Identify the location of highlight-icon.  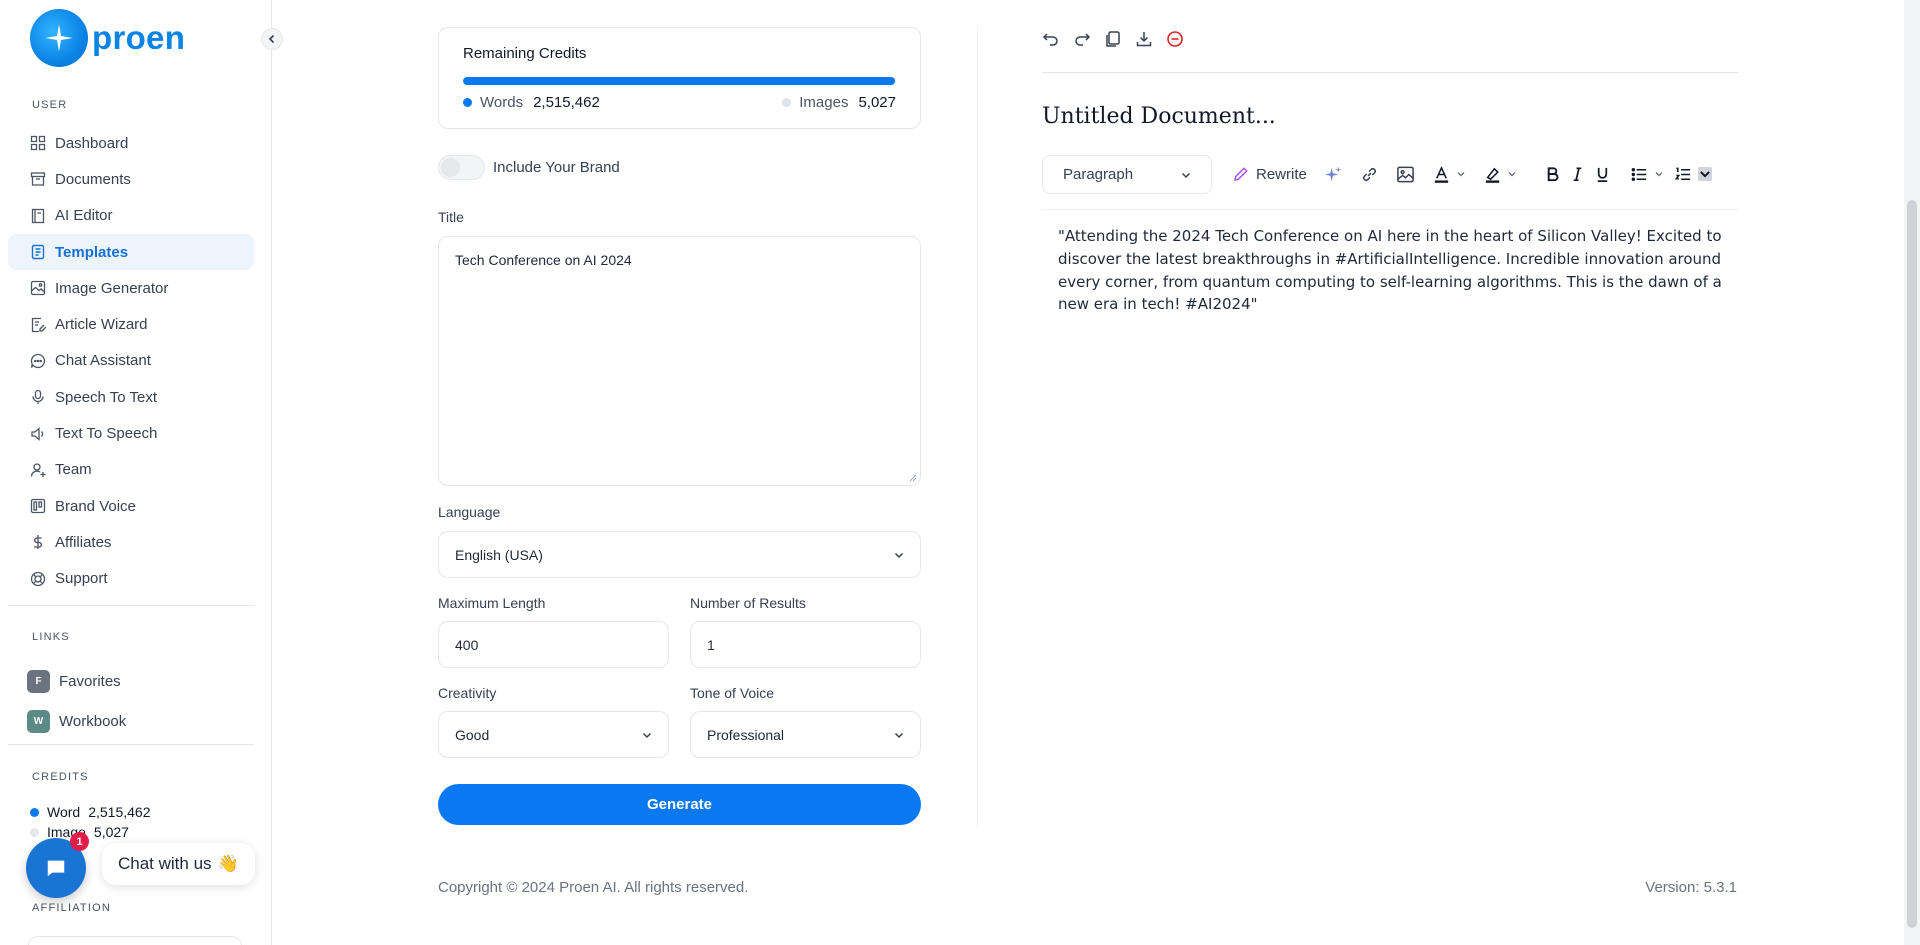
(1500, 174).